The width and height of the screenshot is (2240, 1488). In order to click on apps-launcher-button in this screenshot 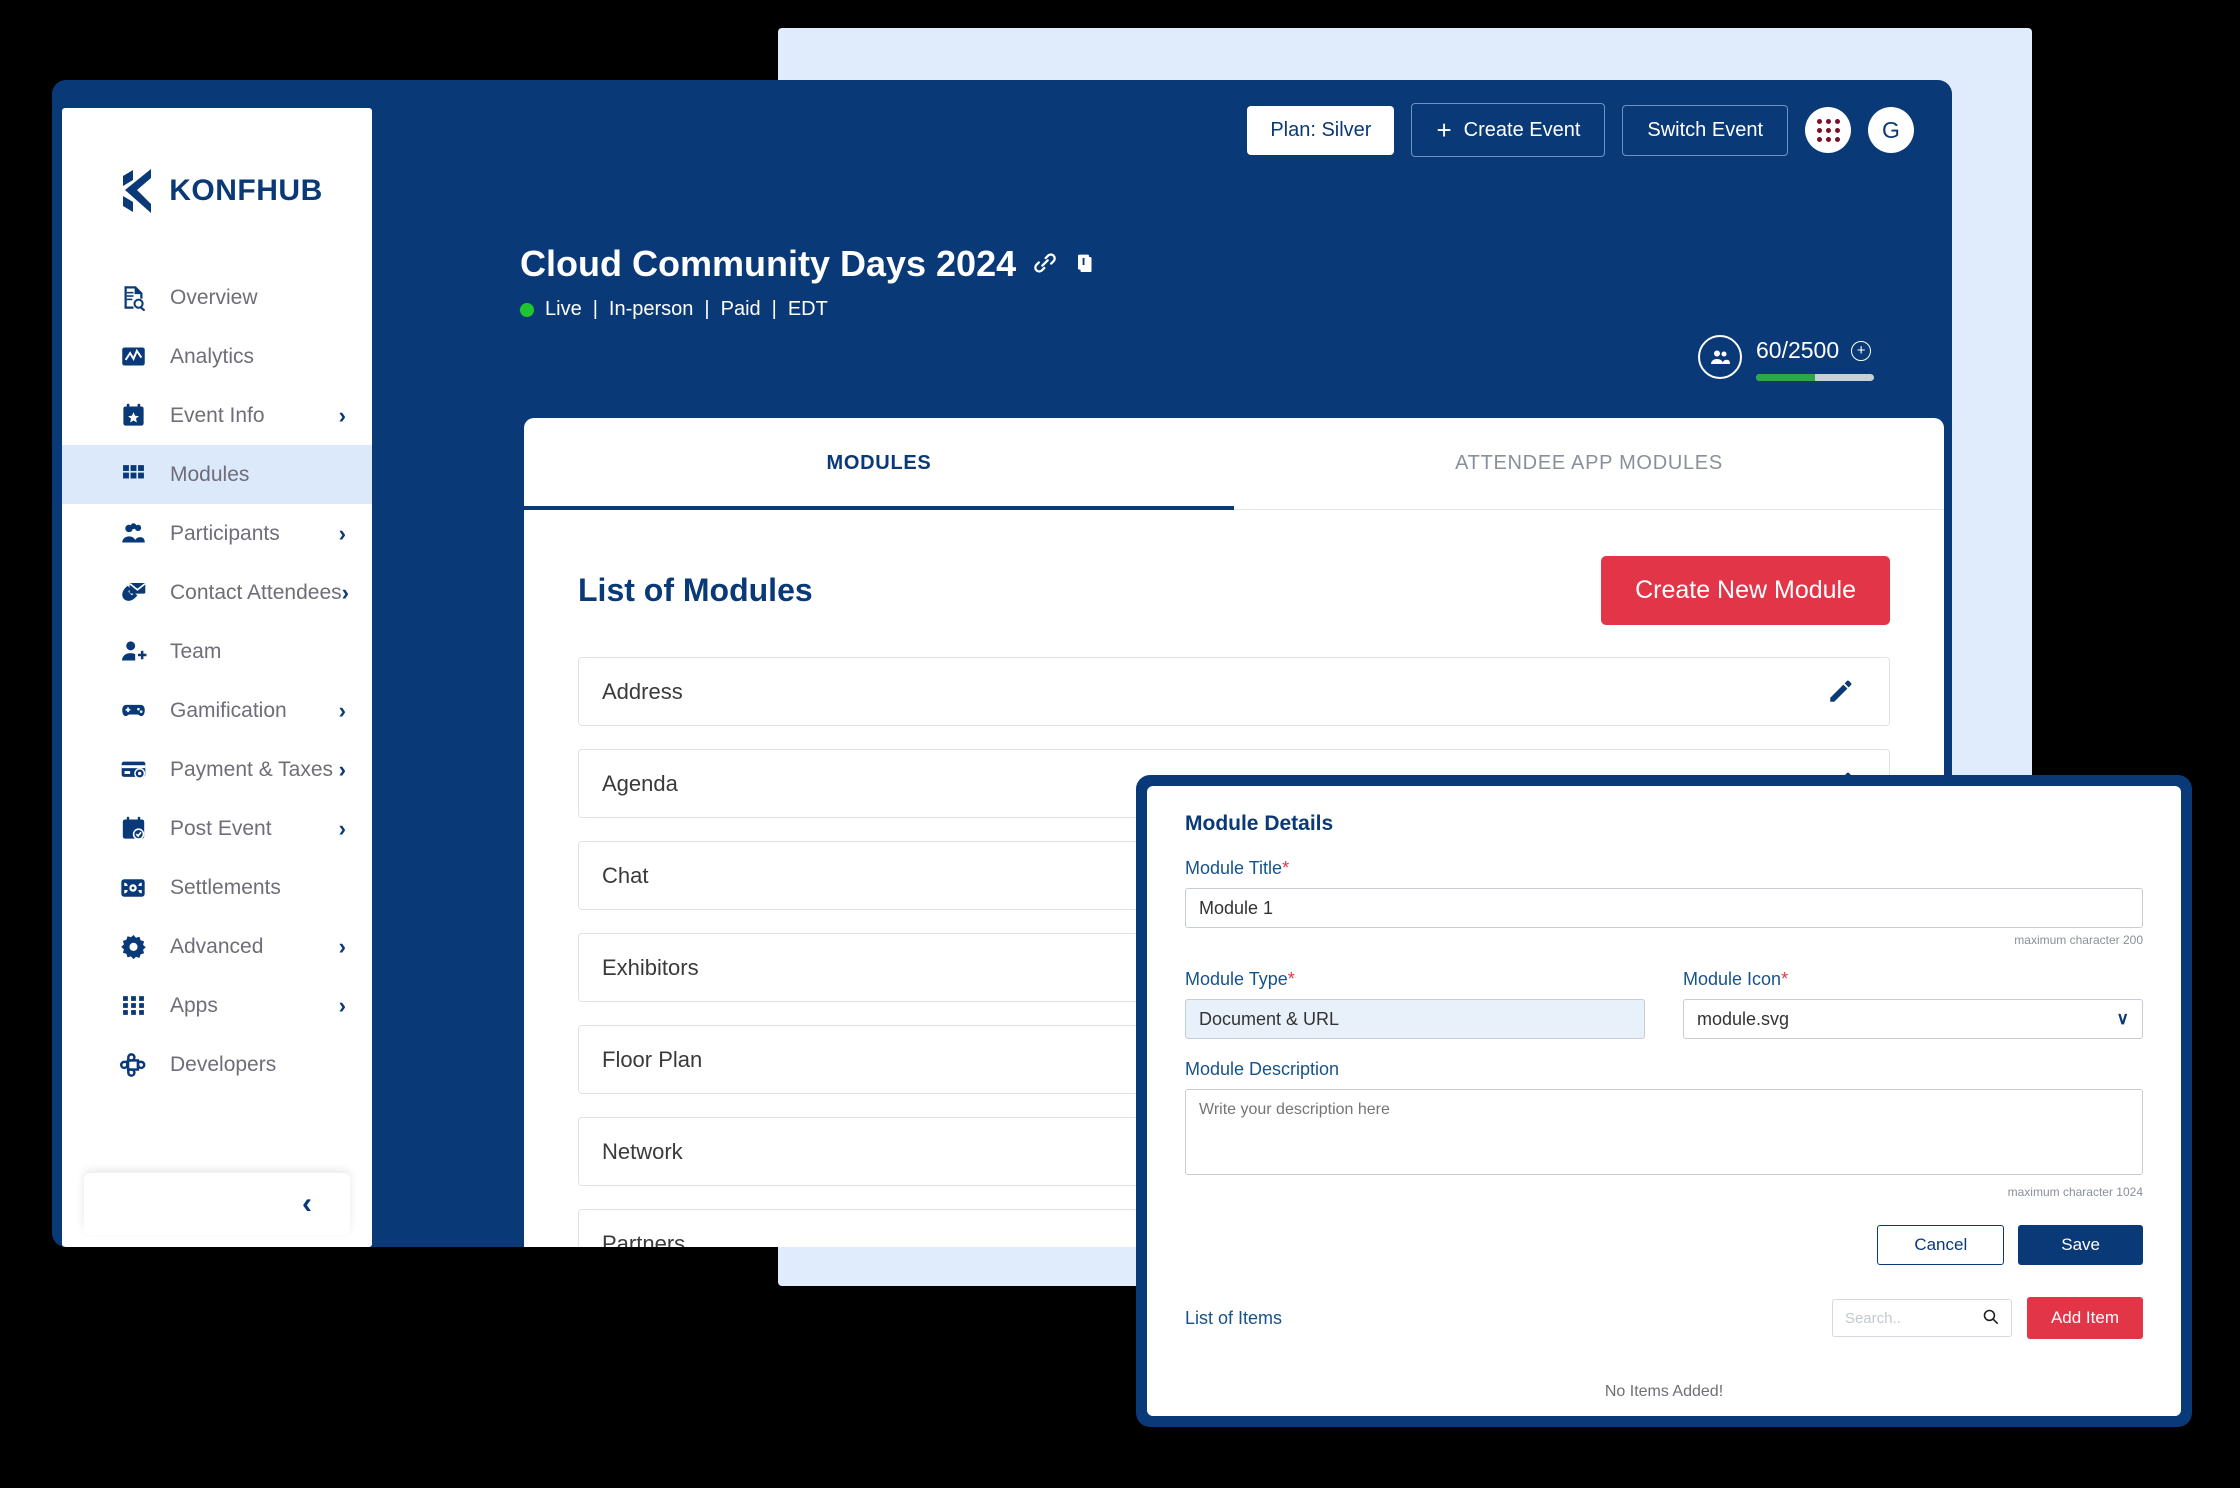, I will do `click(1828, 130)`.